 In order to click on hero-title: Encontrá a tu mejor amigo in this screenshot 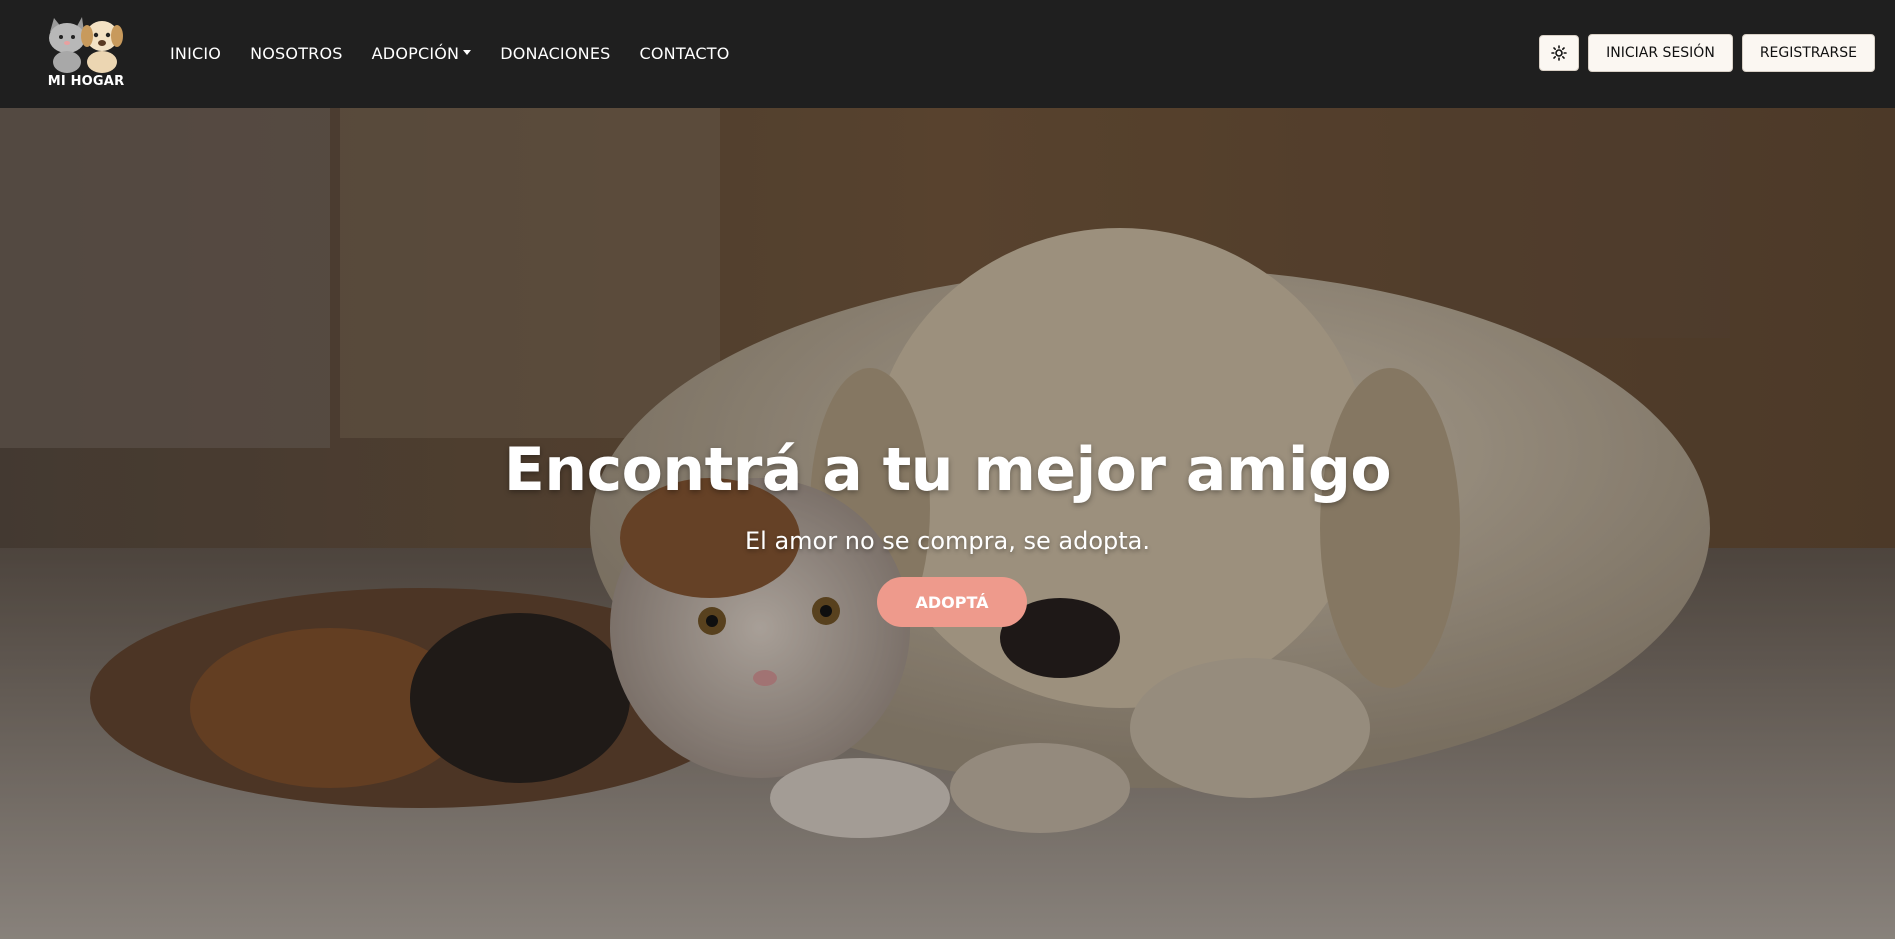, I will do `click(947, 470)`.